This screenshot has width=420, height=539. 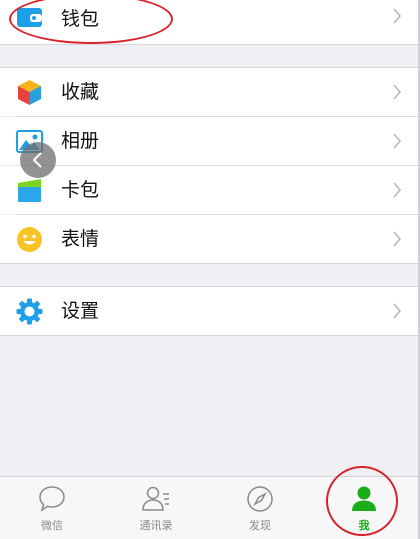 What do you see at coordinates (52, 499) in the screenshot?
I see `chat-bubble-icon` at bounding box center [52, 499].